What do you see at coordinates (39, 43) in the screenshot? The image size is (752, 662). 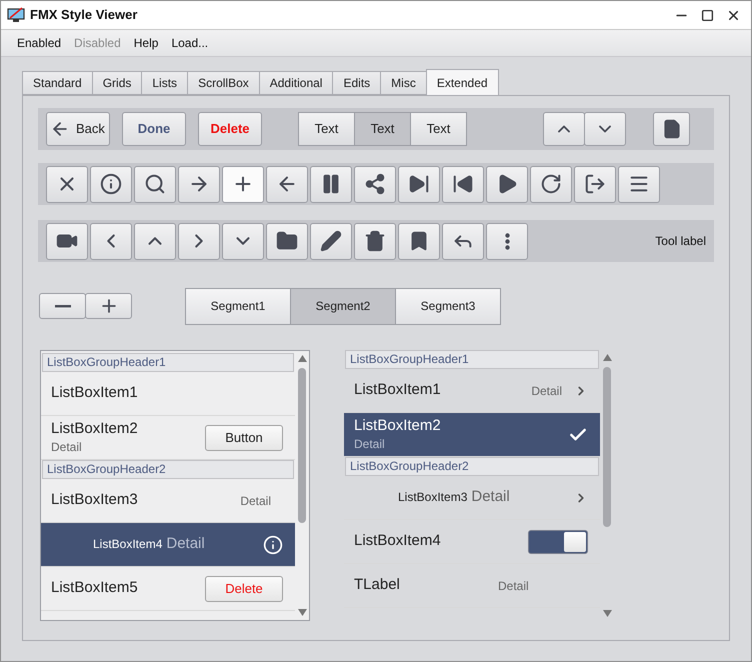 I see `menu-item: Enabled` at bounding box center [39, 43].